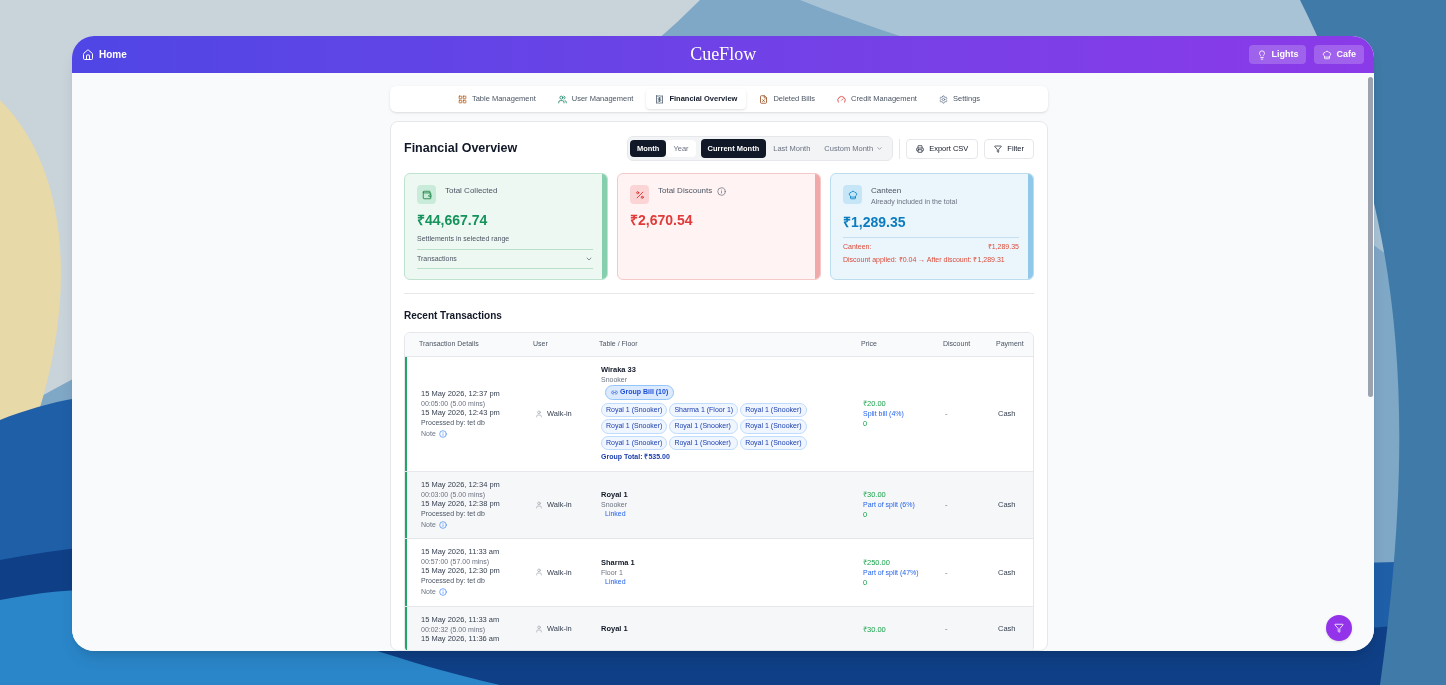 The height and width of the screenshot is (685, 1446). What do you see at coordinates (723, 54) in the screenshot?
I see `logo: CueFlow` at bounding box center [723, 54].